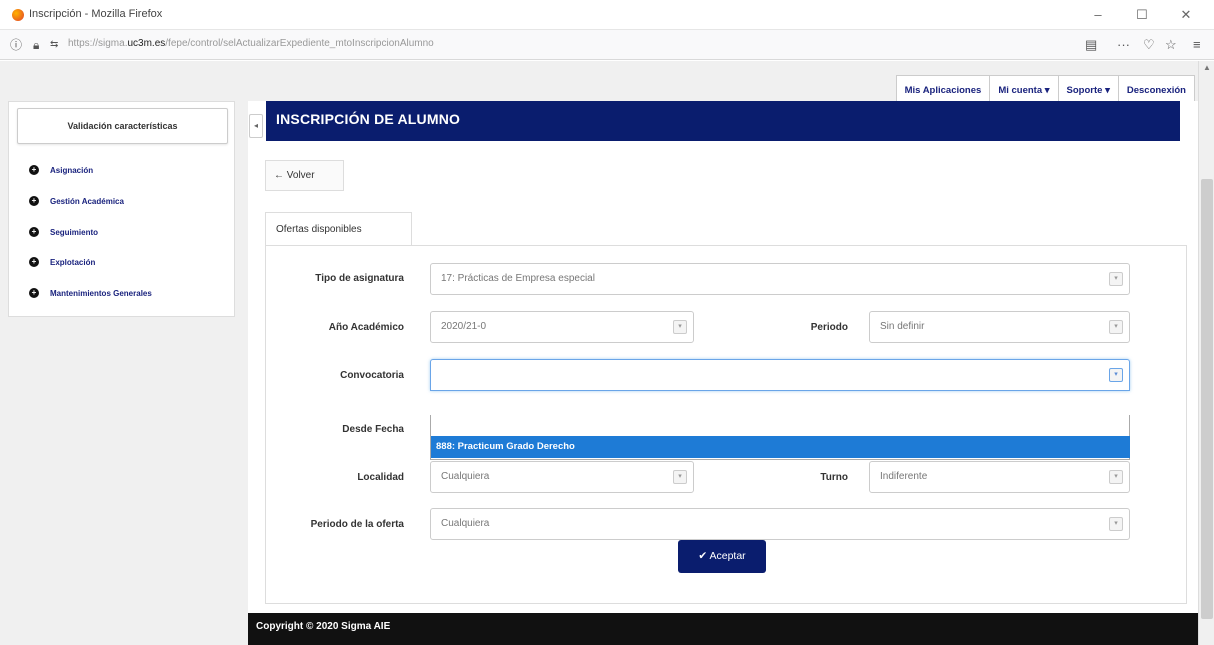 The height and width of the screenshot is (645, 1214). Describe the element at coordinates (300, 175) in the screenshot. I see `volver-label: Volver` at that location.